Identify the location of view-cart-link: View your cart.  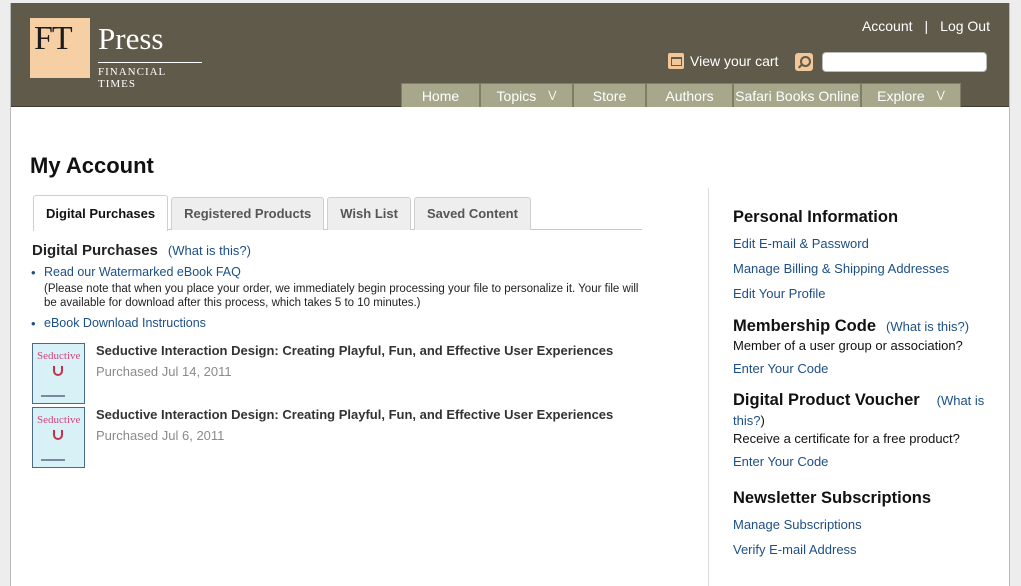
(723, 61).